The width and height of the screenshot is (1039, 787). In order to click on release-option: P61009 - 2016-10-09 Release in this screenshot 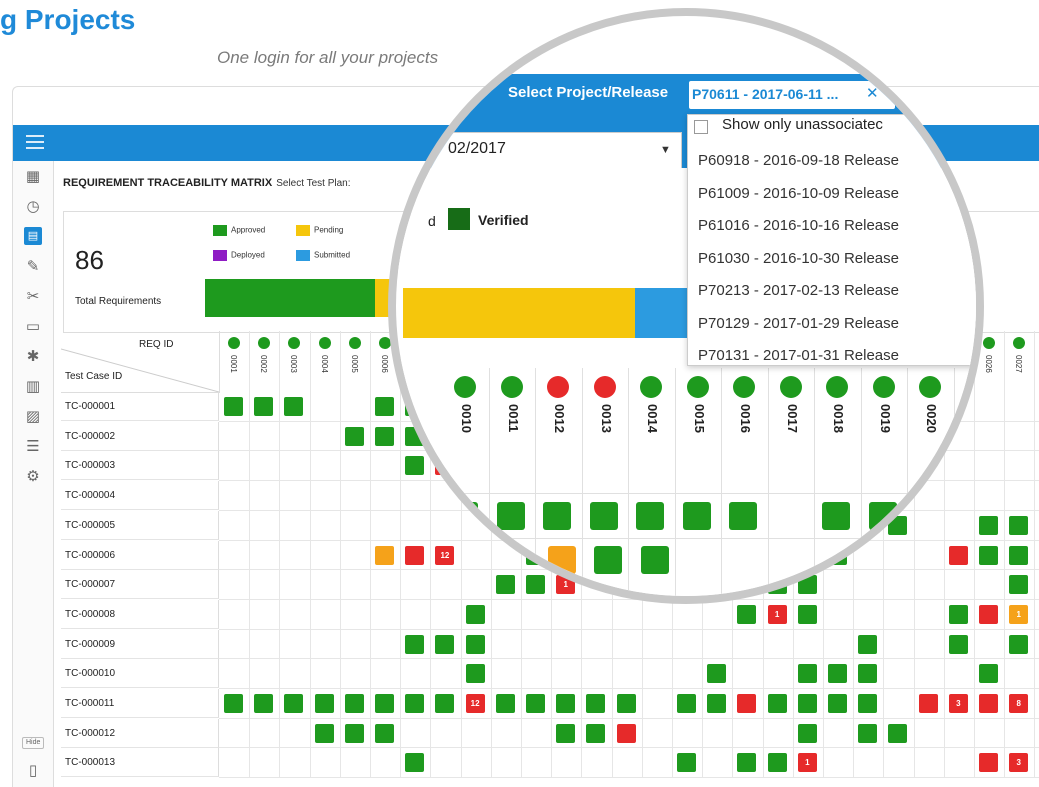, I will do `click(798, 193)`.